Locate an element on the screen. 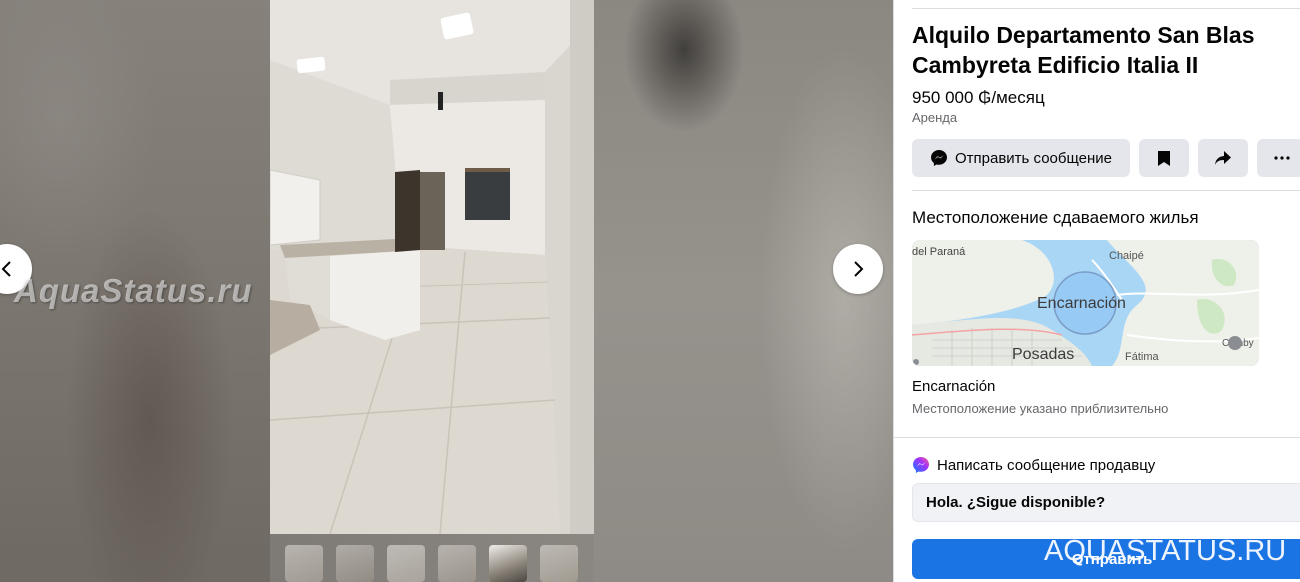 The image size is (1300, 582). location-note: Местоположение указано приблизительно is located at coordinates (1040, 408).